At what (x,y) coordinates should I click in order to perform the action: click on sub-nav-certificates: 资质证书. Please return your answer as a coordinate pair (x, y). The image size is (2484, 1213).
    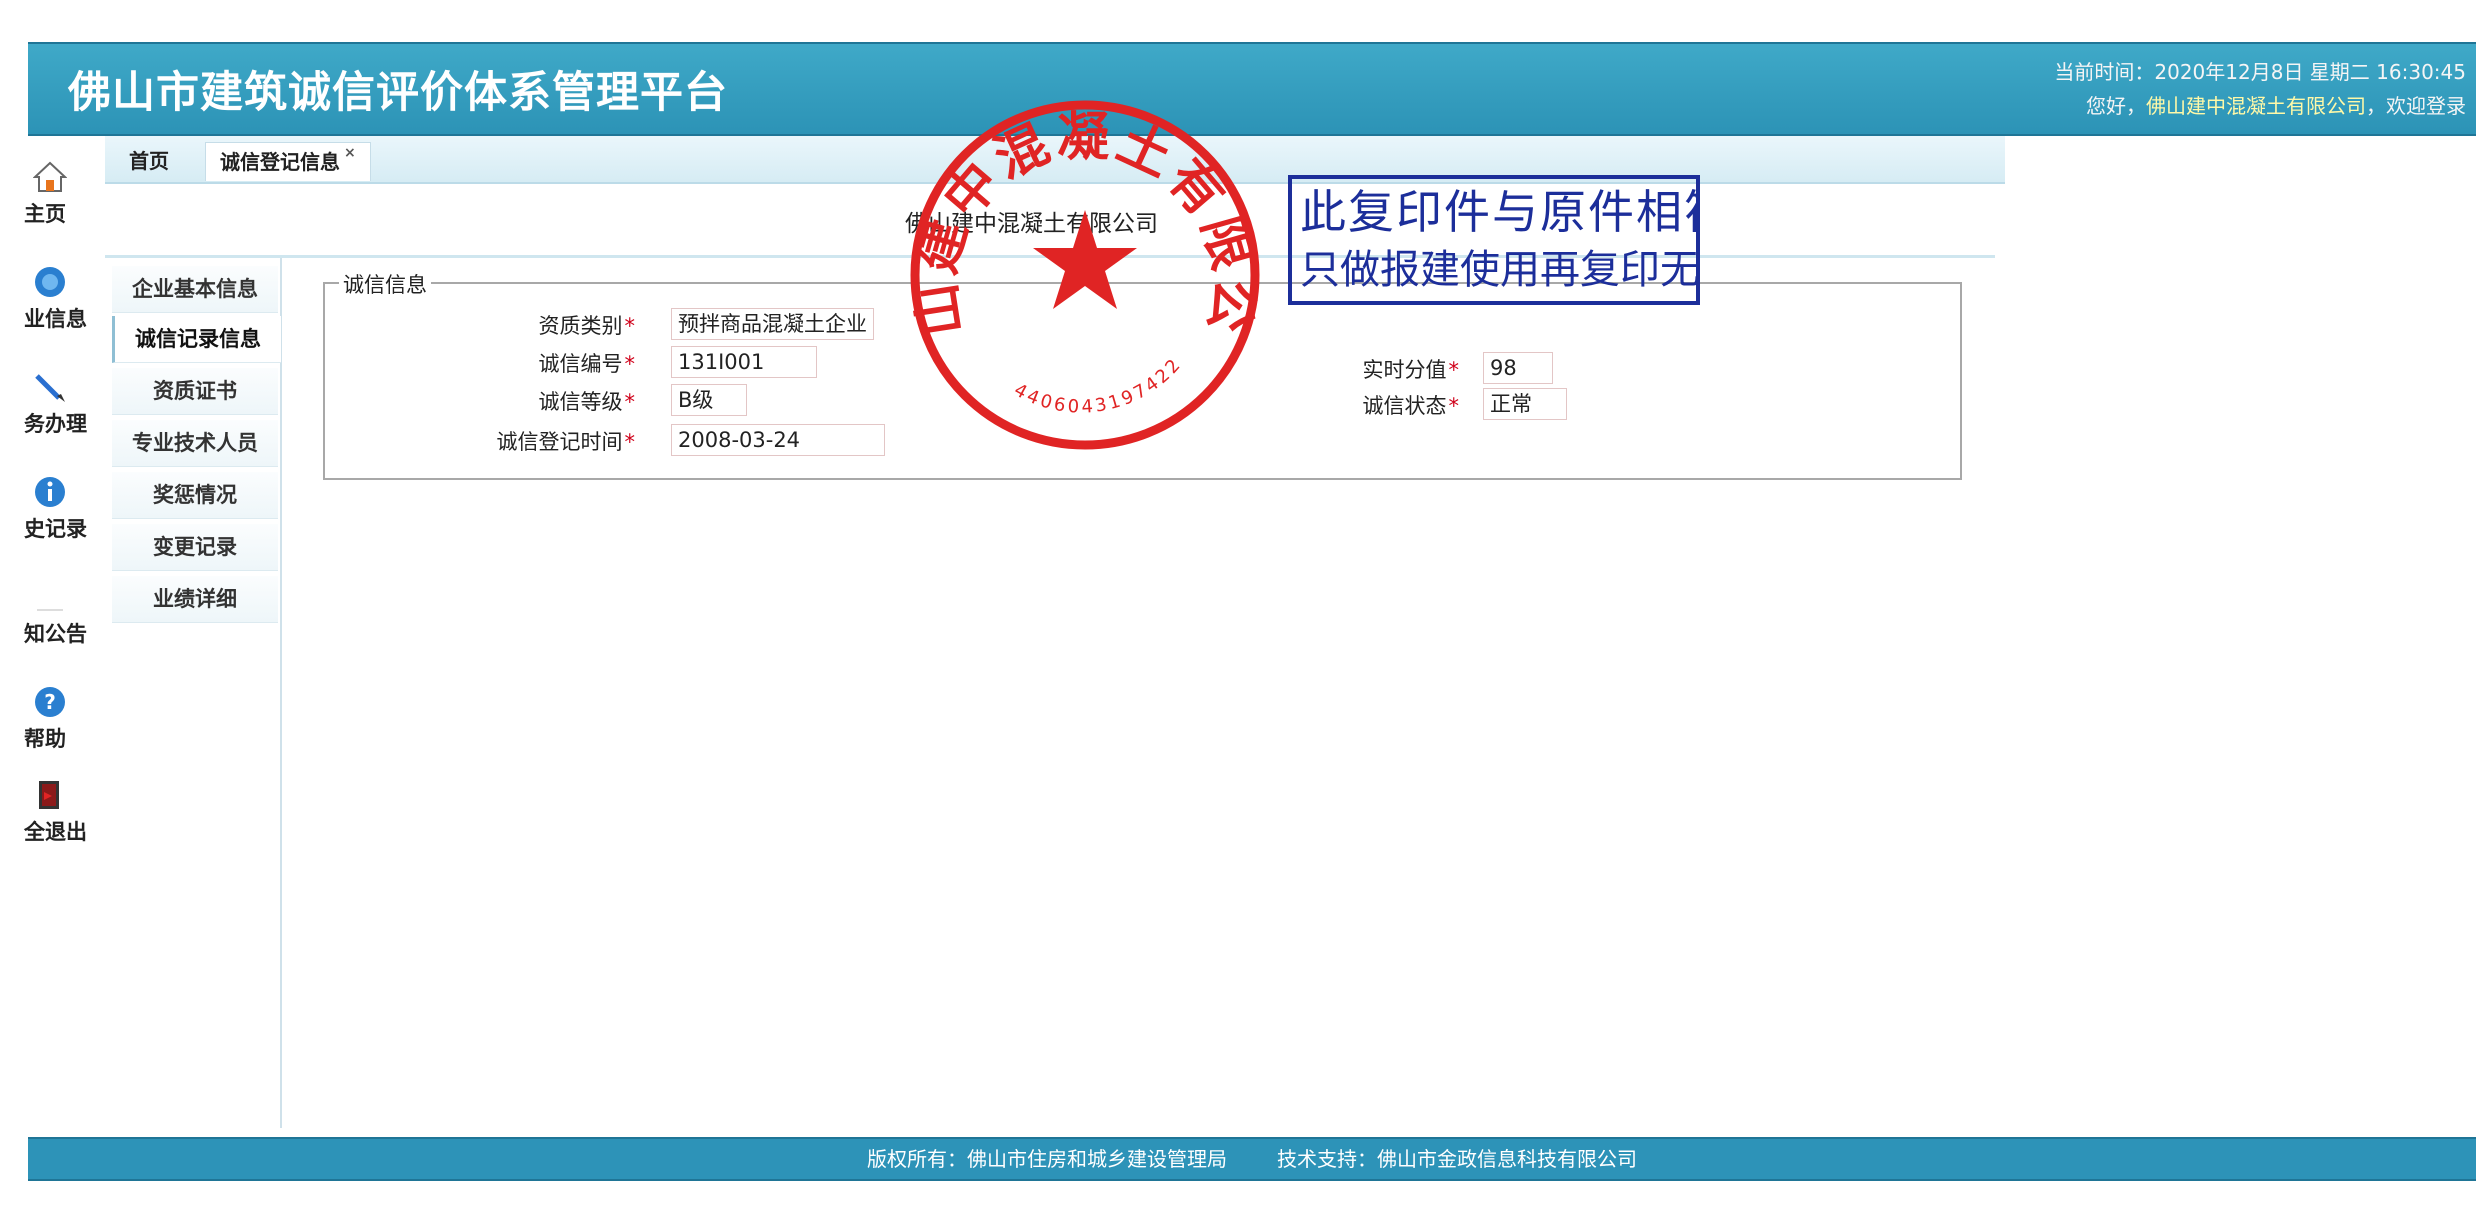
    Looking at the image, I should click on (195, 391).